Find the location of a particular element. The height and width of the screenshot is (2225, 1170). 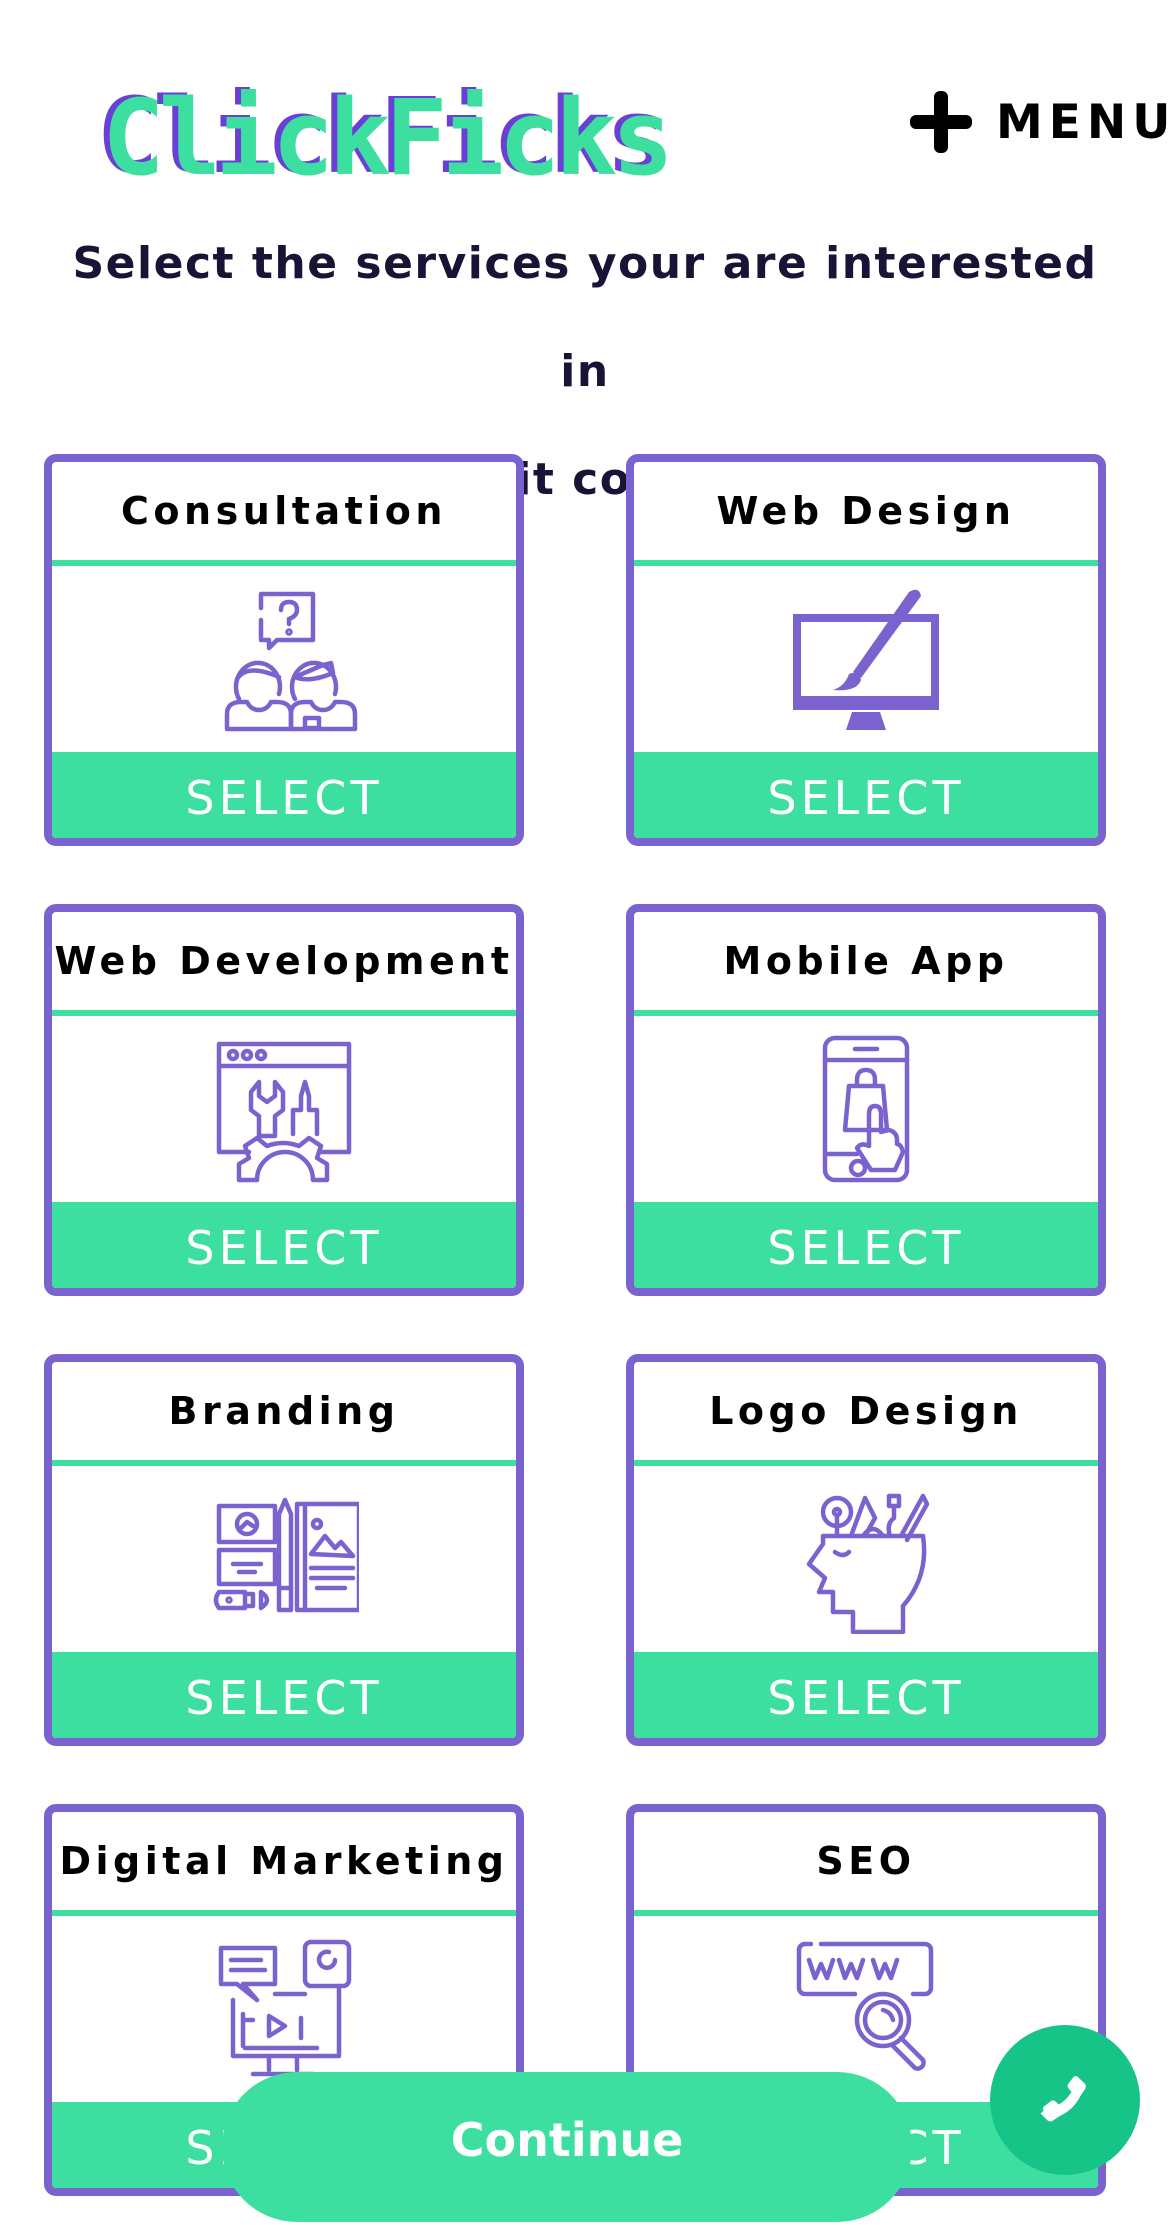

monitor-paintbrush-icon is located at coordinates (866, 659).